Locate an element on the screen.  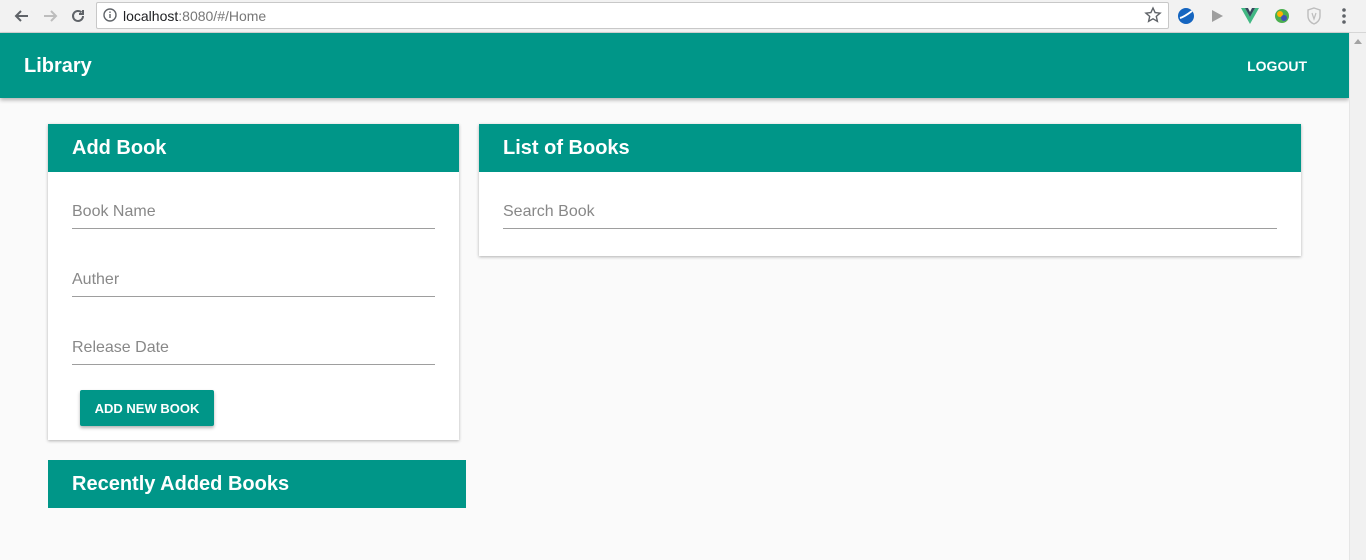
page-scrollbar is located at coordinates (1357, 296).